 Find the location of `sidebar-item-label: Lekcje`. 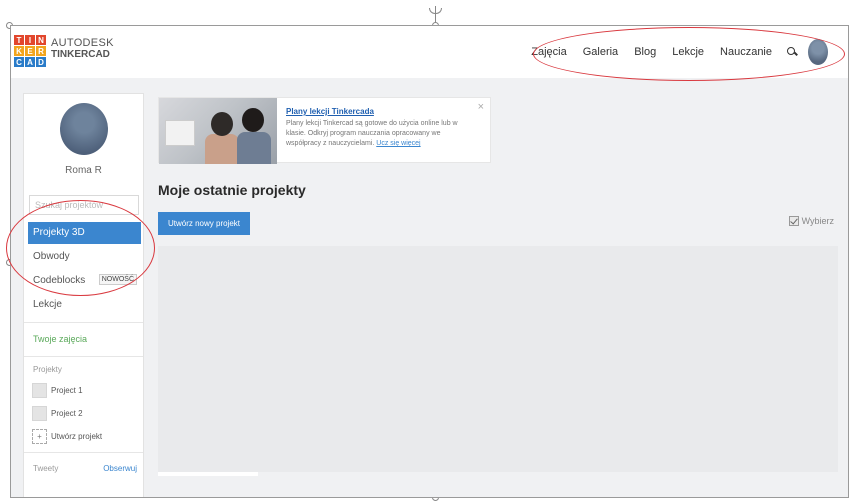

sidebar-item-label: Lekcje is located at coordinates (47, 304).